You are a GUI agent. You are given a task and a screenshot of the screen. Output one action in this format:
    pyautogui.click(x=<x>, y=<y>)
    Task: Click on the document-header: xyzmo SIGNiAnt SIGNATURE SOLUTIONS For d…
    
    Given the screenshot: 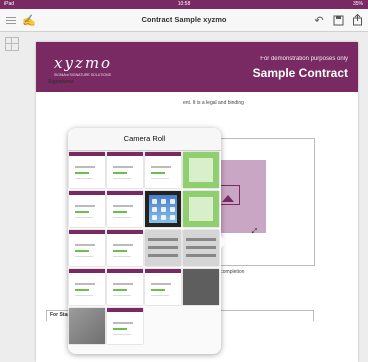 What is the action you would take?
    pyautogui.click(x=197, y=67)
    